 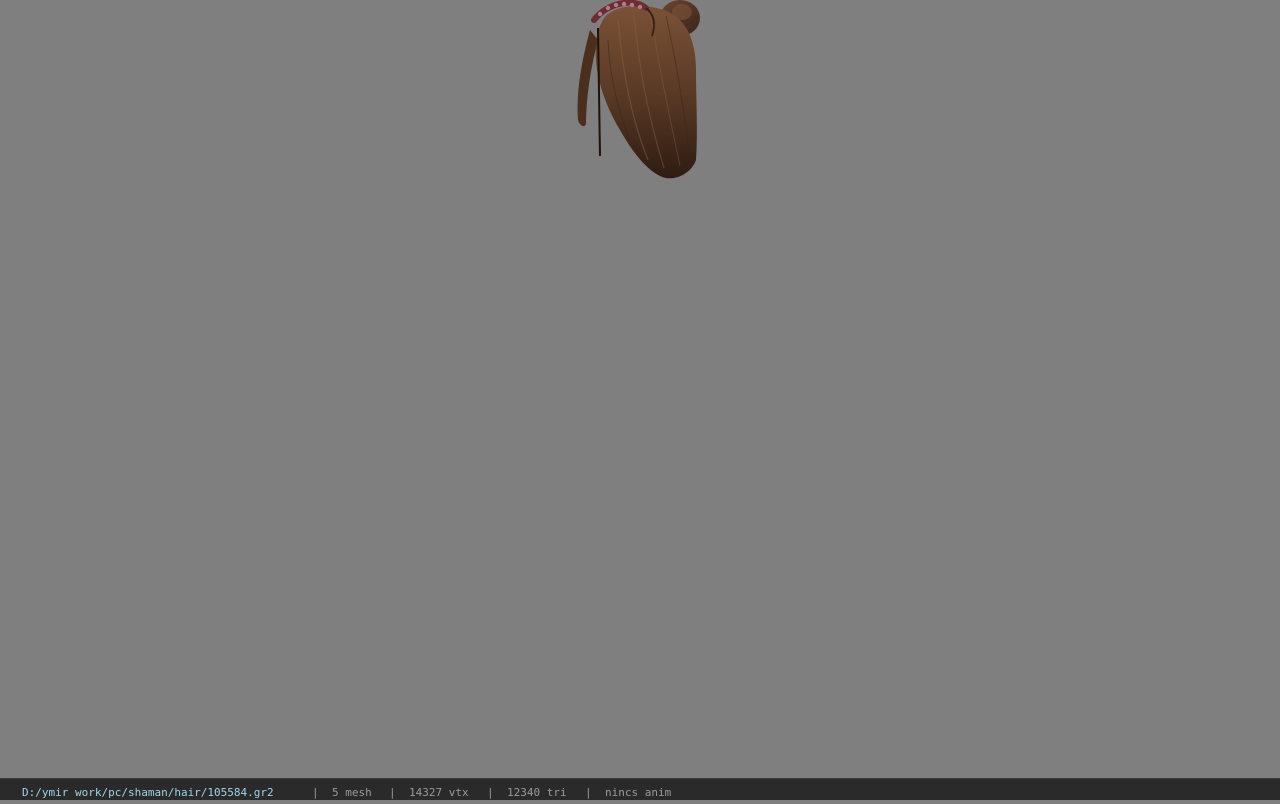 What do you see at coordinates (352, 792) in the screenshot?
I see `mesh-count: 5 mesh` at bounding box center [352, 792].